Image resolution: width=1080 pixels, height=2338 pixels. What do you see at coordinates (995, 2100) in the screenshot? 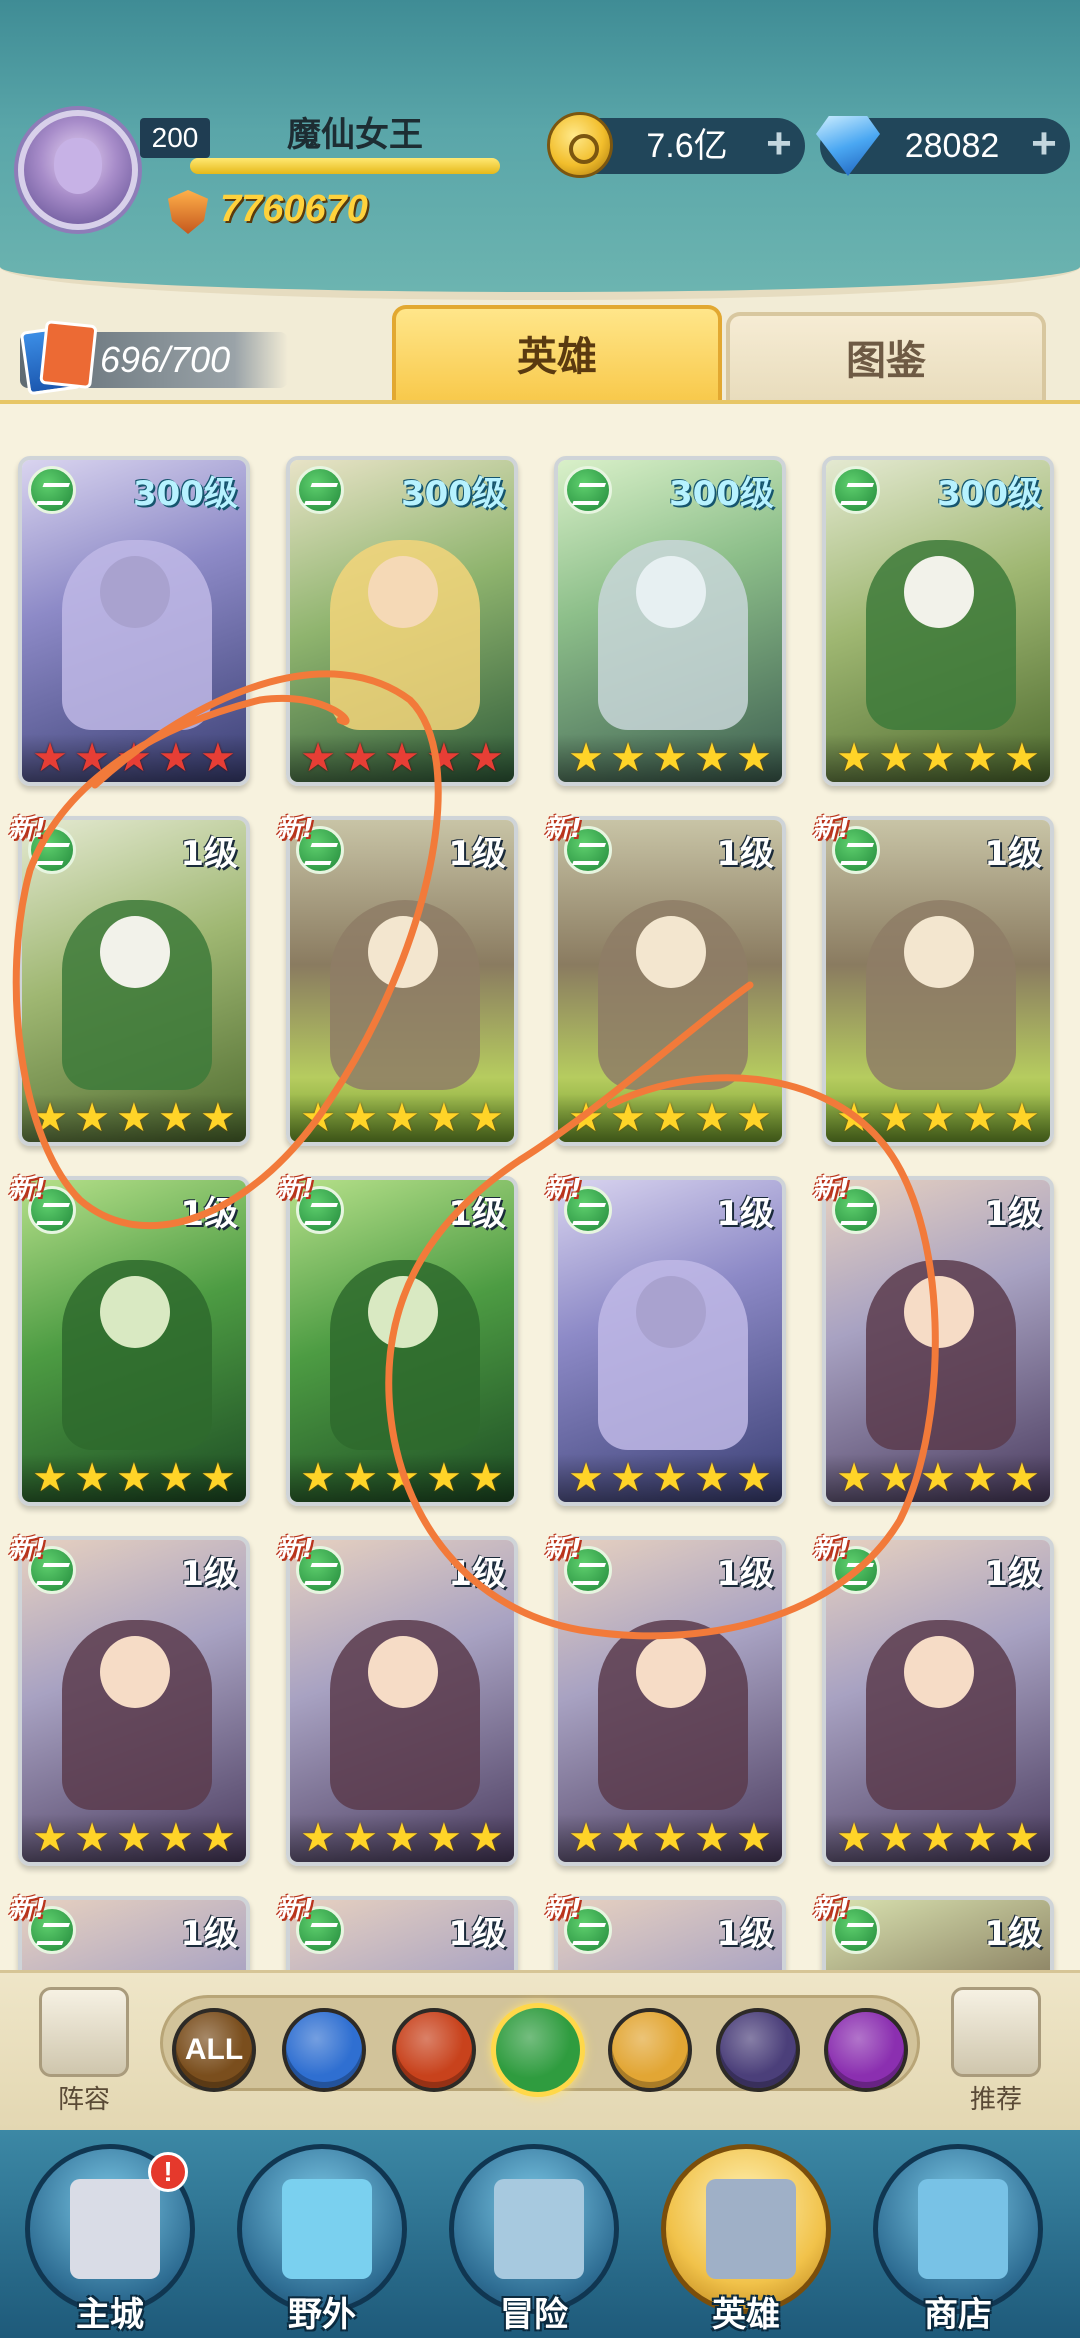
I see `recommend-label: 推荐` at bounding box center [995, 2100].